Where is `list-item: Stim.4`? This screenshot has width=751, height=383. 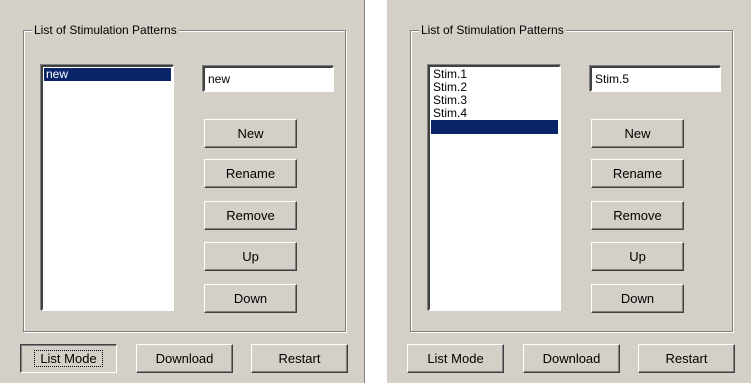 list-item: Stim.4 is located at coordinates (494, 113).